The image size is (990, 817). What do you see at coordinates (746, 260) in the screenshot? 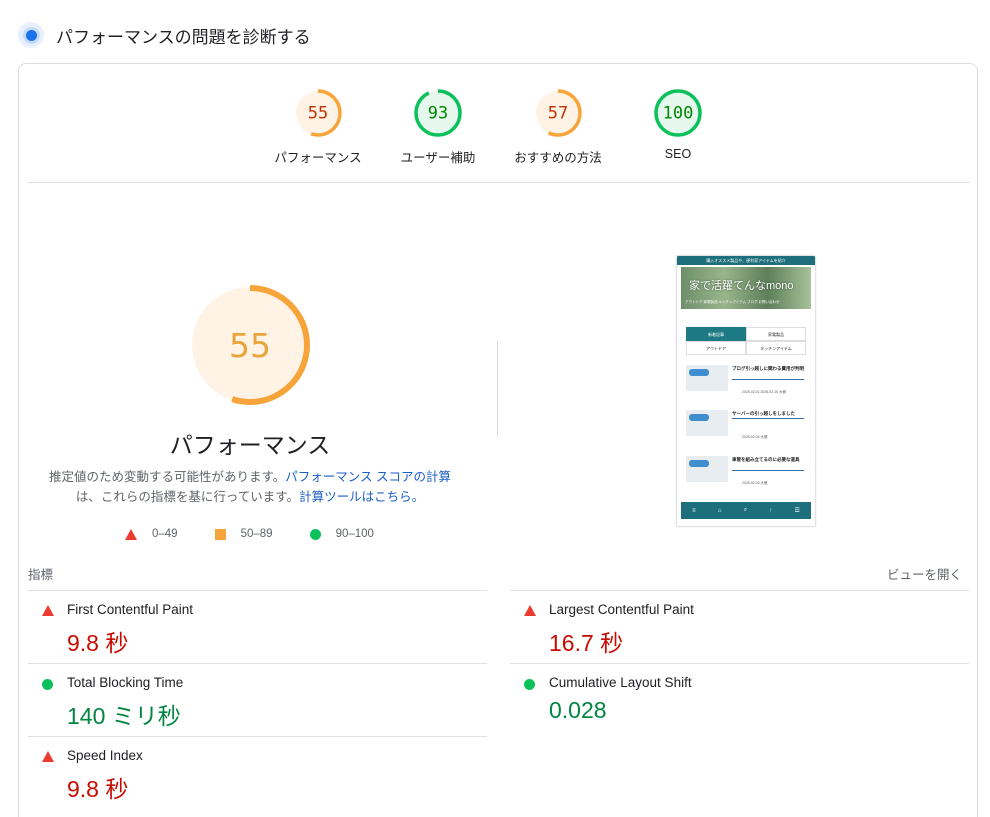
I see `site-topbar: 購入オススメ製品や、便利家アイテムを紹介` at bounding box center [746, 260].